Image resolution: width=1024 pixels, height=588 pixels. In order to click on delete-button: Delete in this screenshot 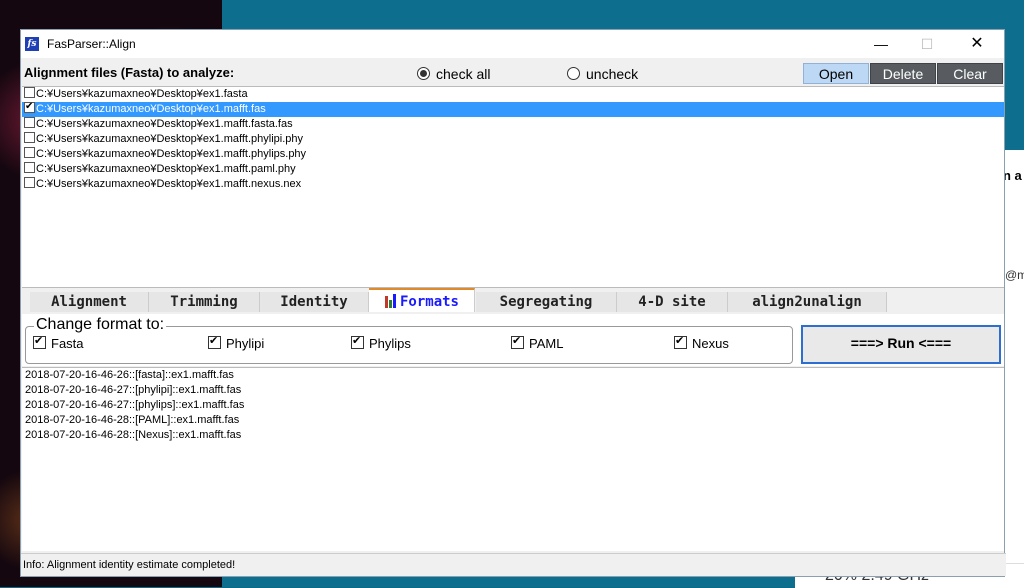, I will do `click(903, 73)`.